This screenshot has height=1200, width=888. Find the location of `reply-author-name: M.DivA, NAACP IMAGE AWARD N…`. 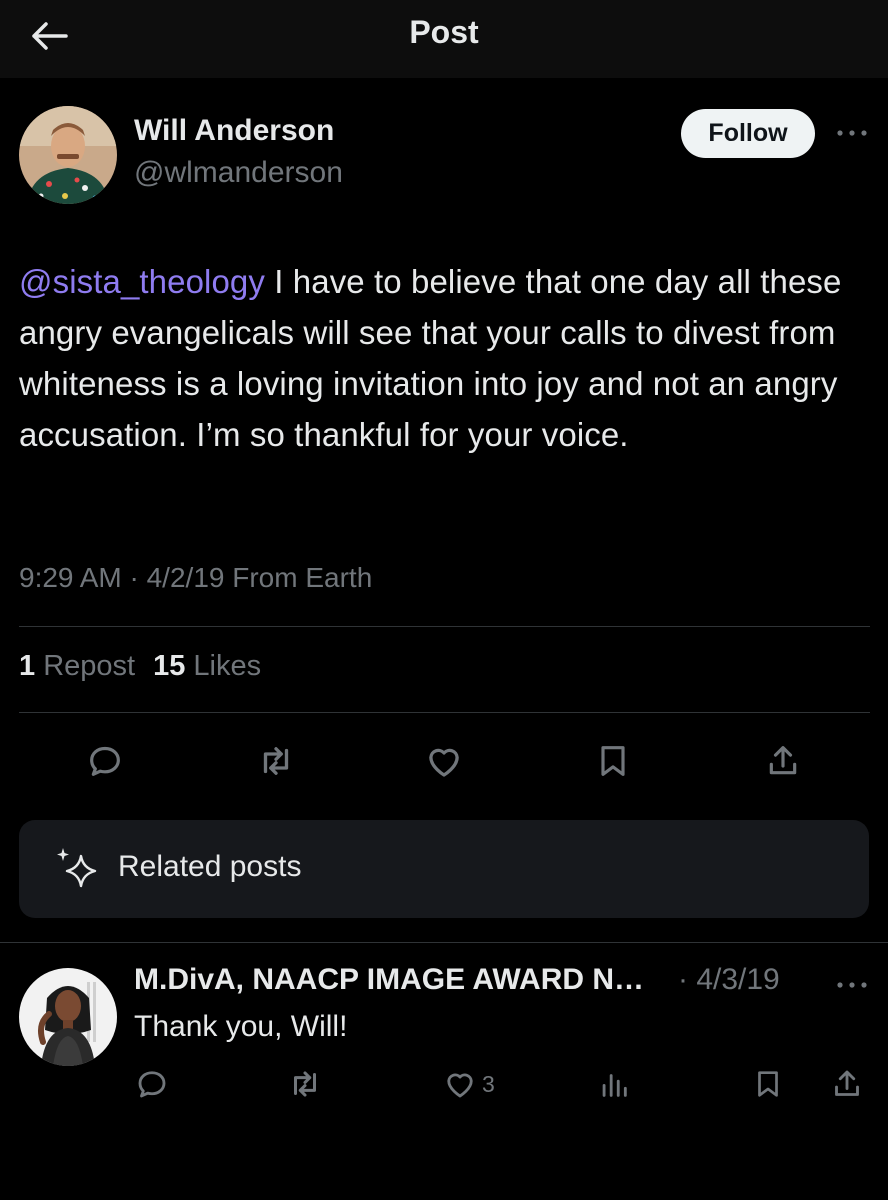

reply-author-name: M.DivA, NAACP IMAGE AWARD N… is located at coordinates (389, 980).